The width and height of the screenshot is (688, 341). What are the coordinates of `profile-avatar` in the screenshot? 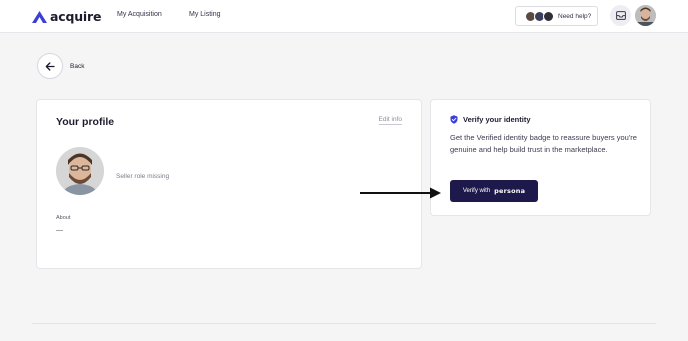 It's located at (80, 171).